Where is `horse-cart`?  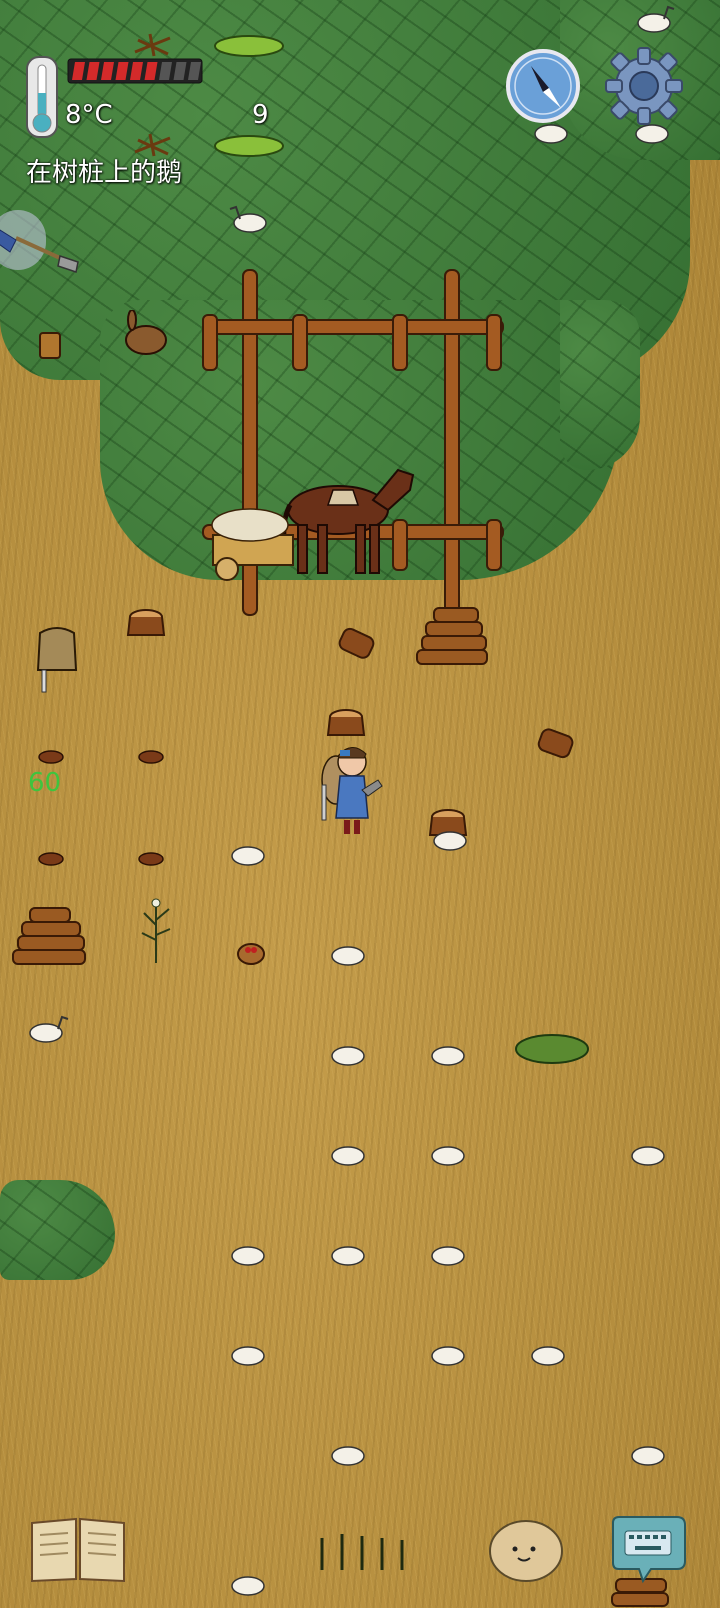
horse-cart is located at coordinates (255, 545).